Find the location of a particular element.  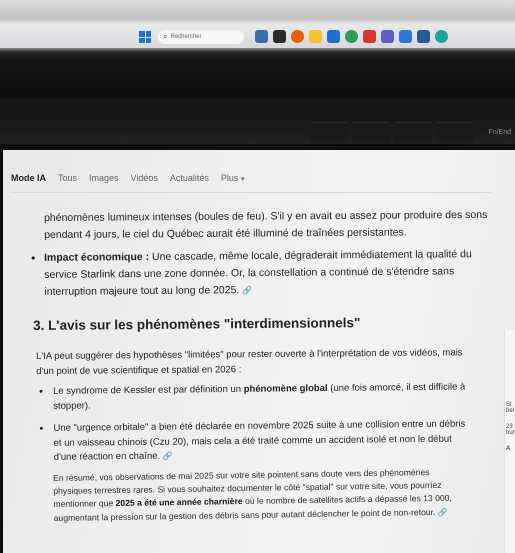

firefox-icon is located at coordinates (297, 36).